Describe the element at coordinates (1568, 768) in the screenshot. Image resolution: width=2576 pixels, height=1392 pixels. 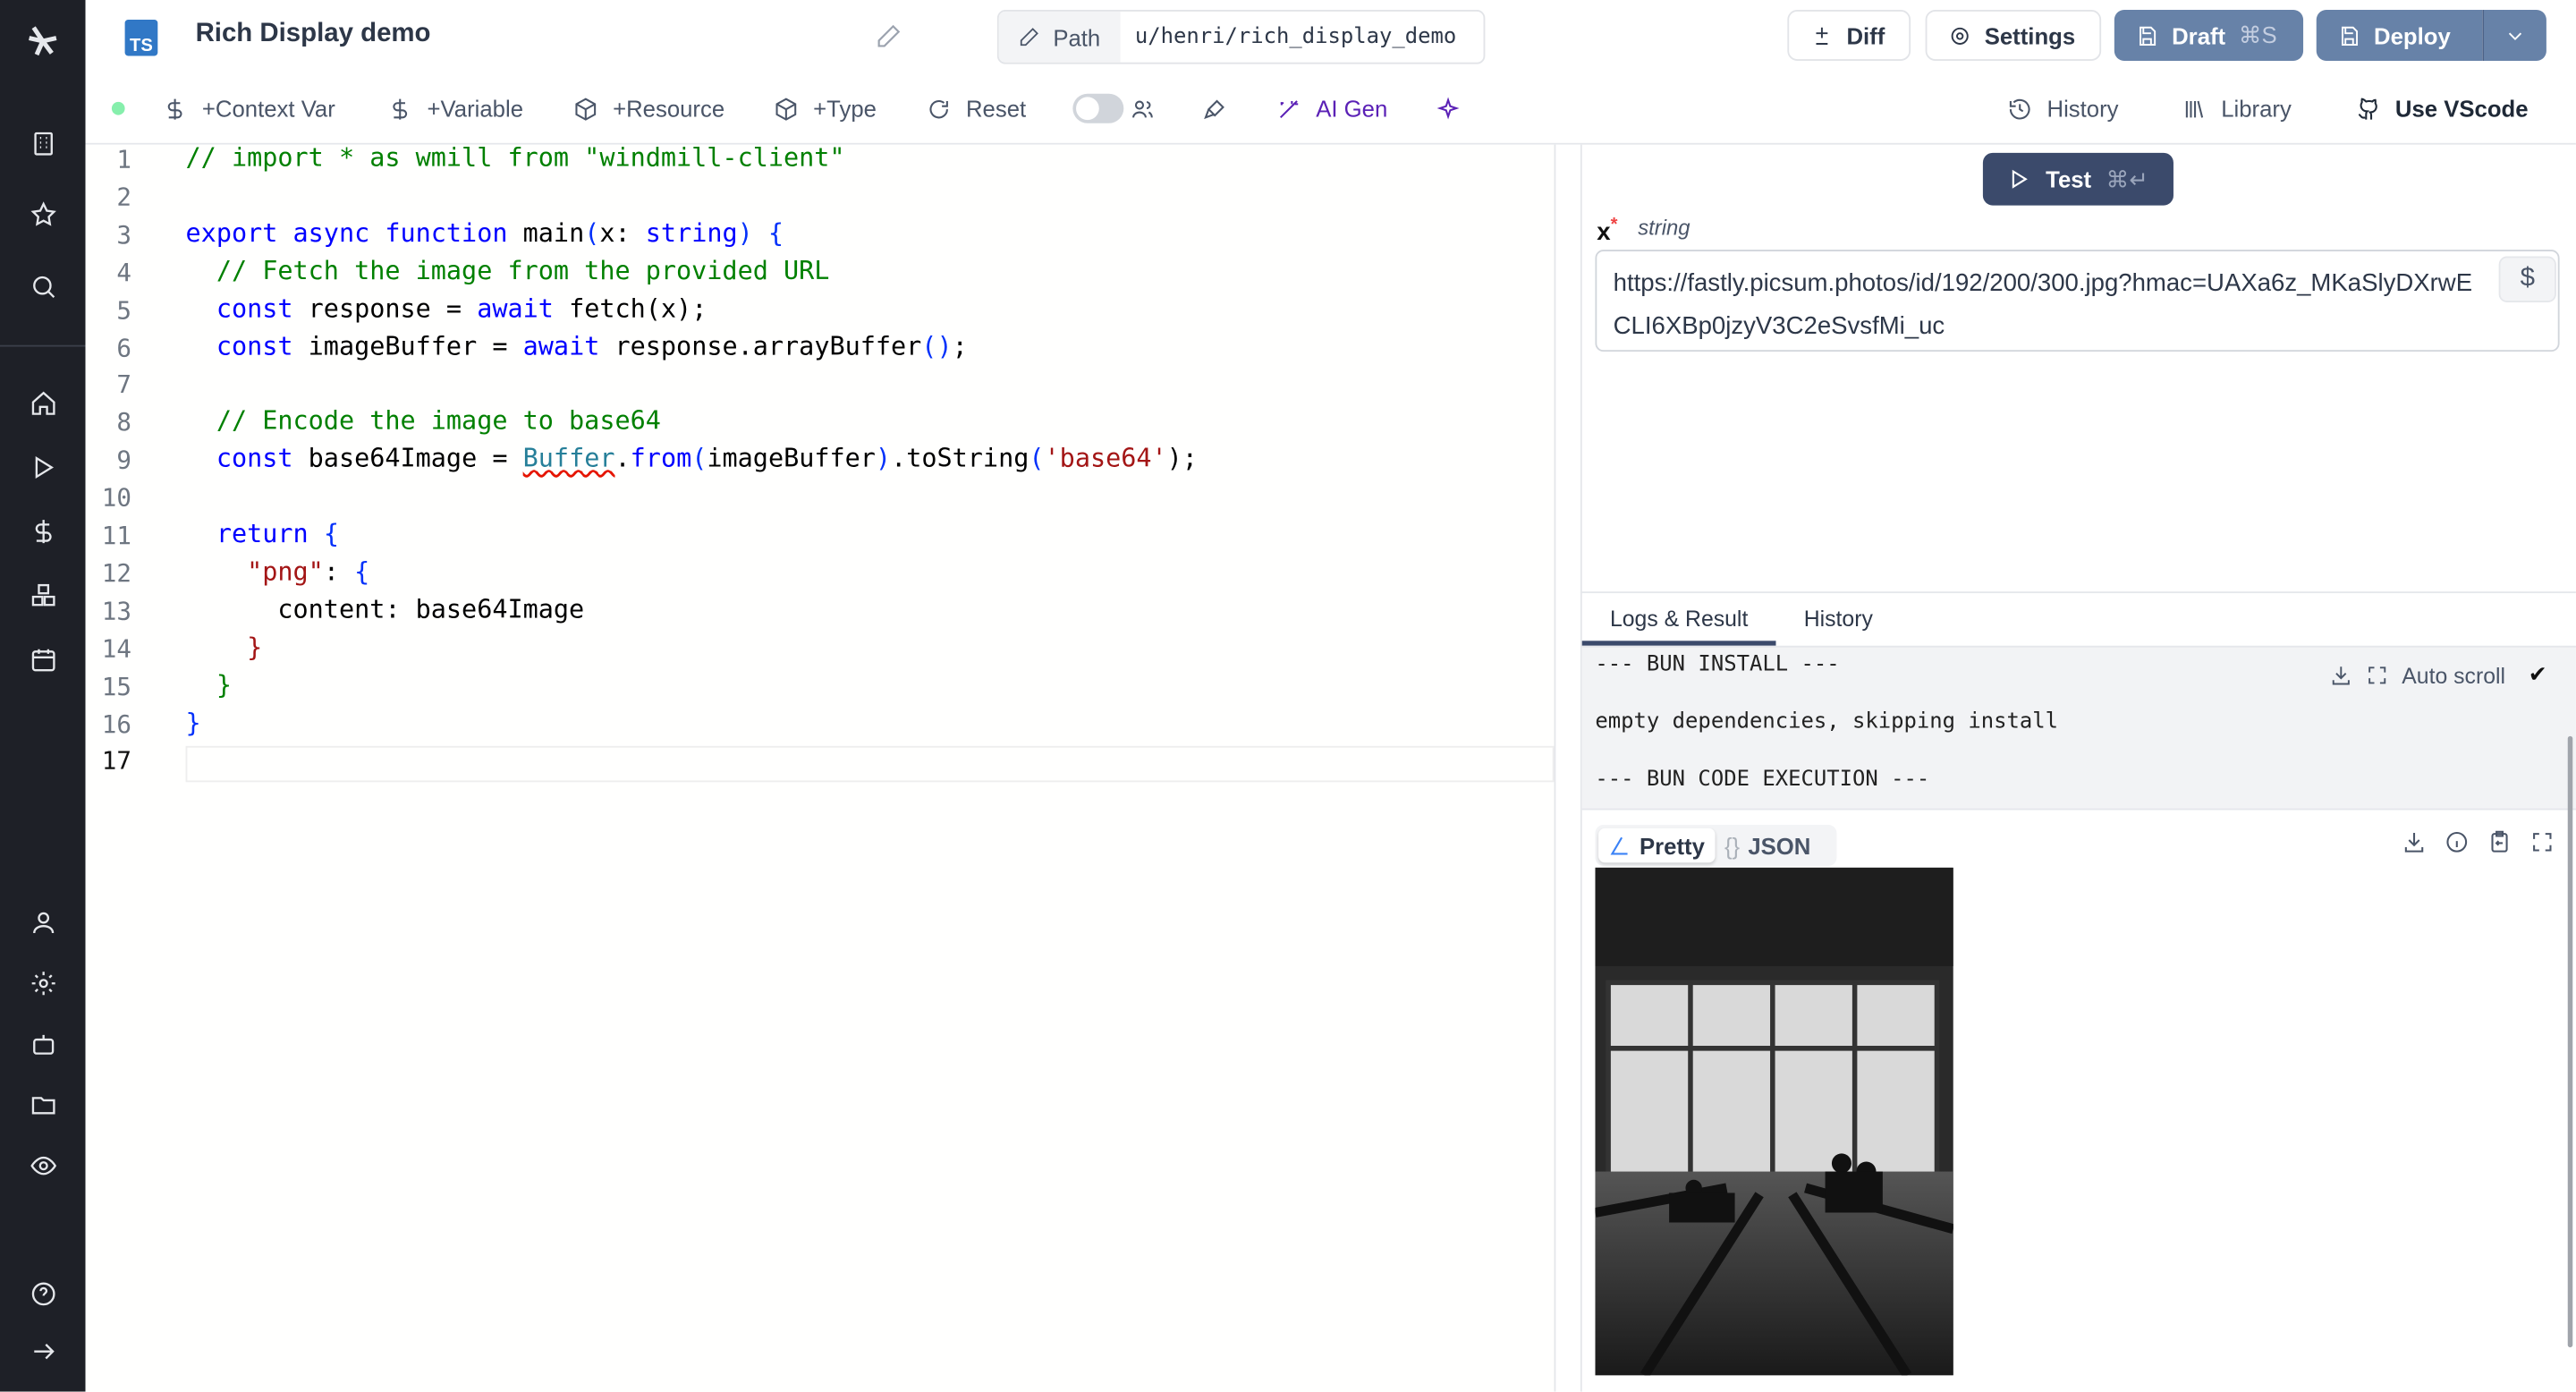
I see `editor-scrollbar` at that location.